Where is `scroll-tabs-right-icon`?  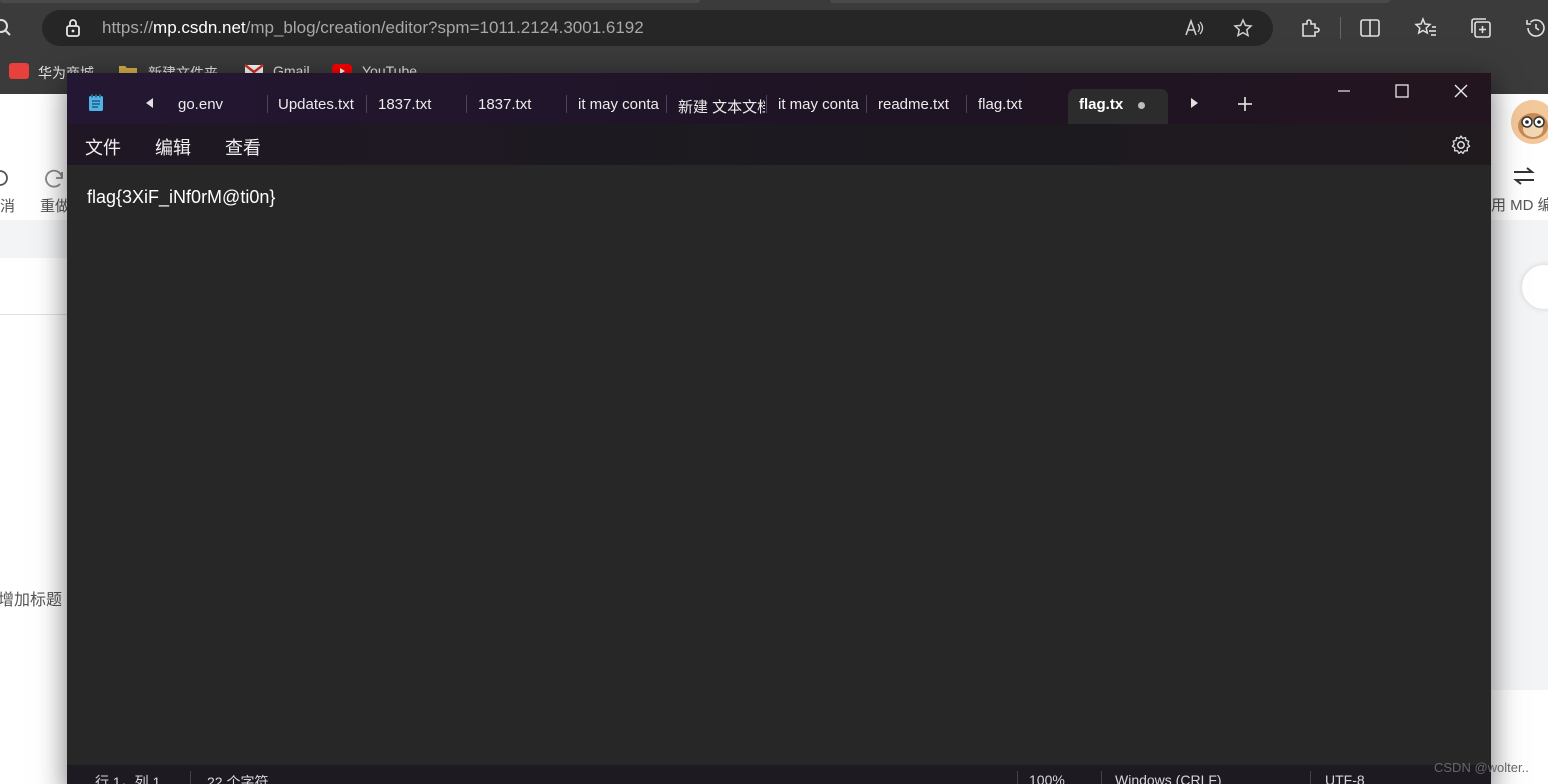 scroll-tabs-right-icon is located at coordinates (1194, 103).